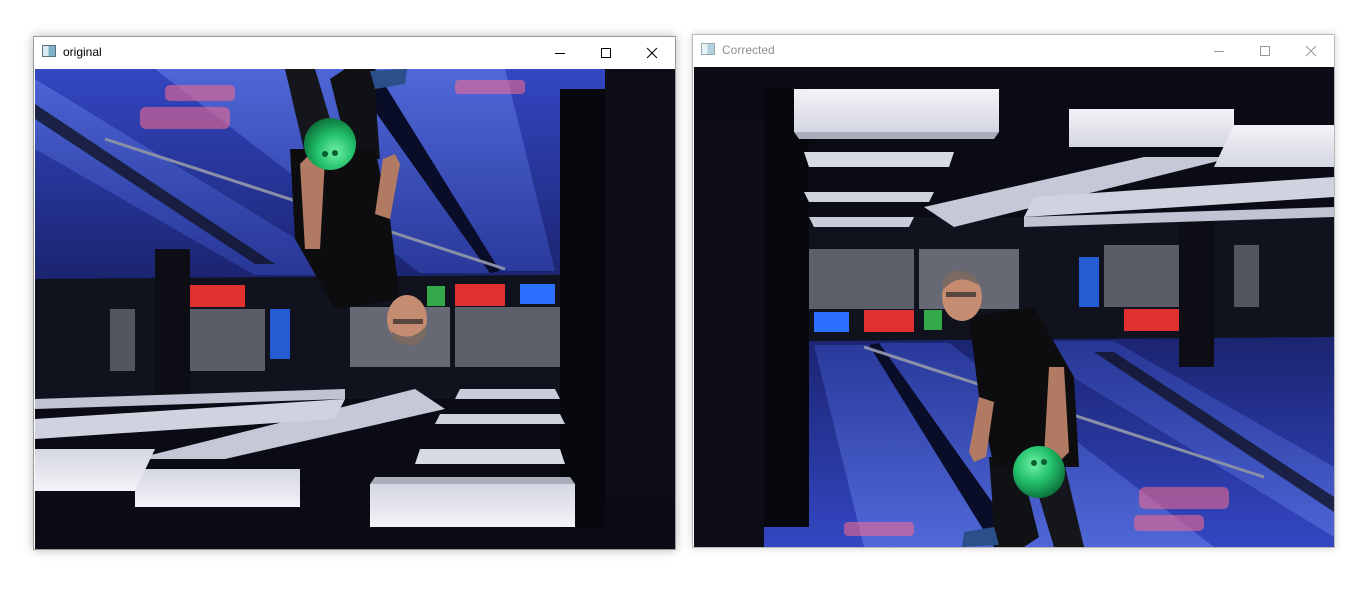  I want to click on titlebar: Corrected, so click(1013, 50).